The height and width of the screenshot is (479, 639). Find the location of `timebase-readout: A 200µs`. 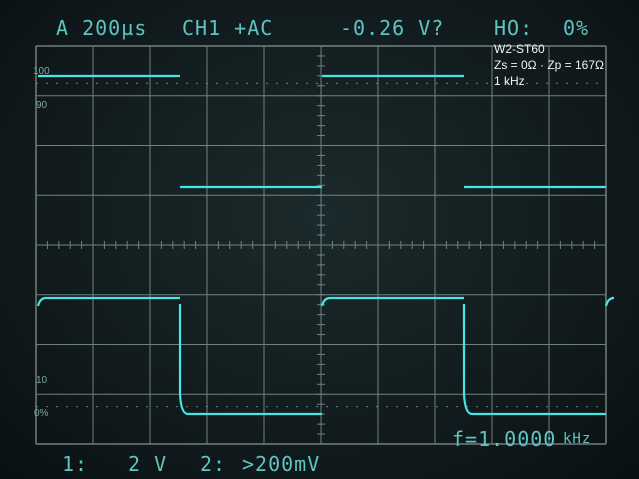

timebase-readout: A 200µs is located at coordinates (102, 28).